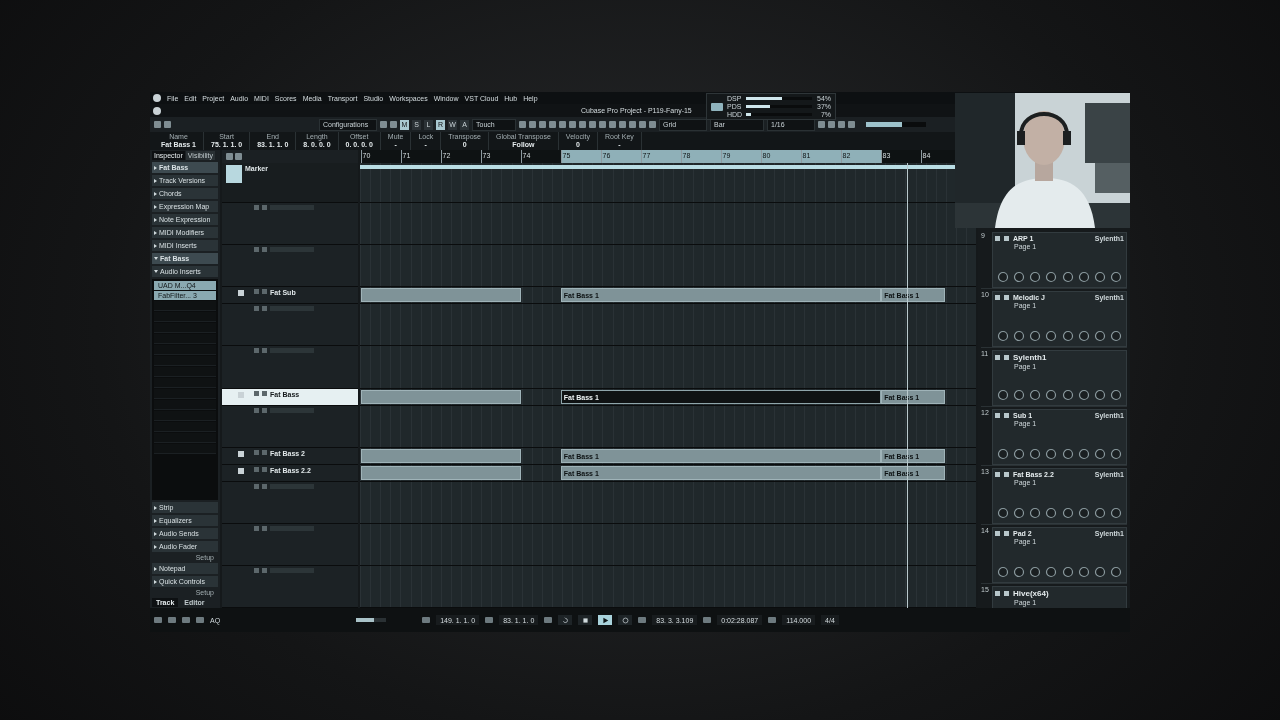  I want to click on stop-icon, so click(585, 620).